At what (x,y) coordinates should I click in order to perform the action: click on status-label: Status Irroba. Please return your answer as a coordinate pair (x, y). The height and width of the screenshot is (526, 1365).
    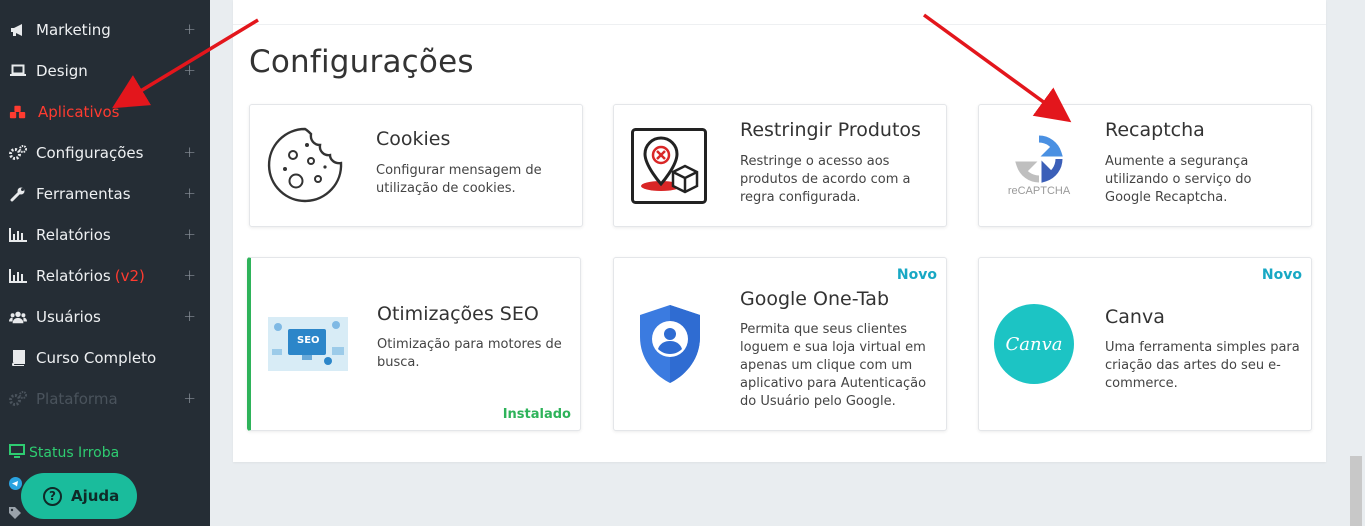
    Looking at the image, I should click on (74, 453).